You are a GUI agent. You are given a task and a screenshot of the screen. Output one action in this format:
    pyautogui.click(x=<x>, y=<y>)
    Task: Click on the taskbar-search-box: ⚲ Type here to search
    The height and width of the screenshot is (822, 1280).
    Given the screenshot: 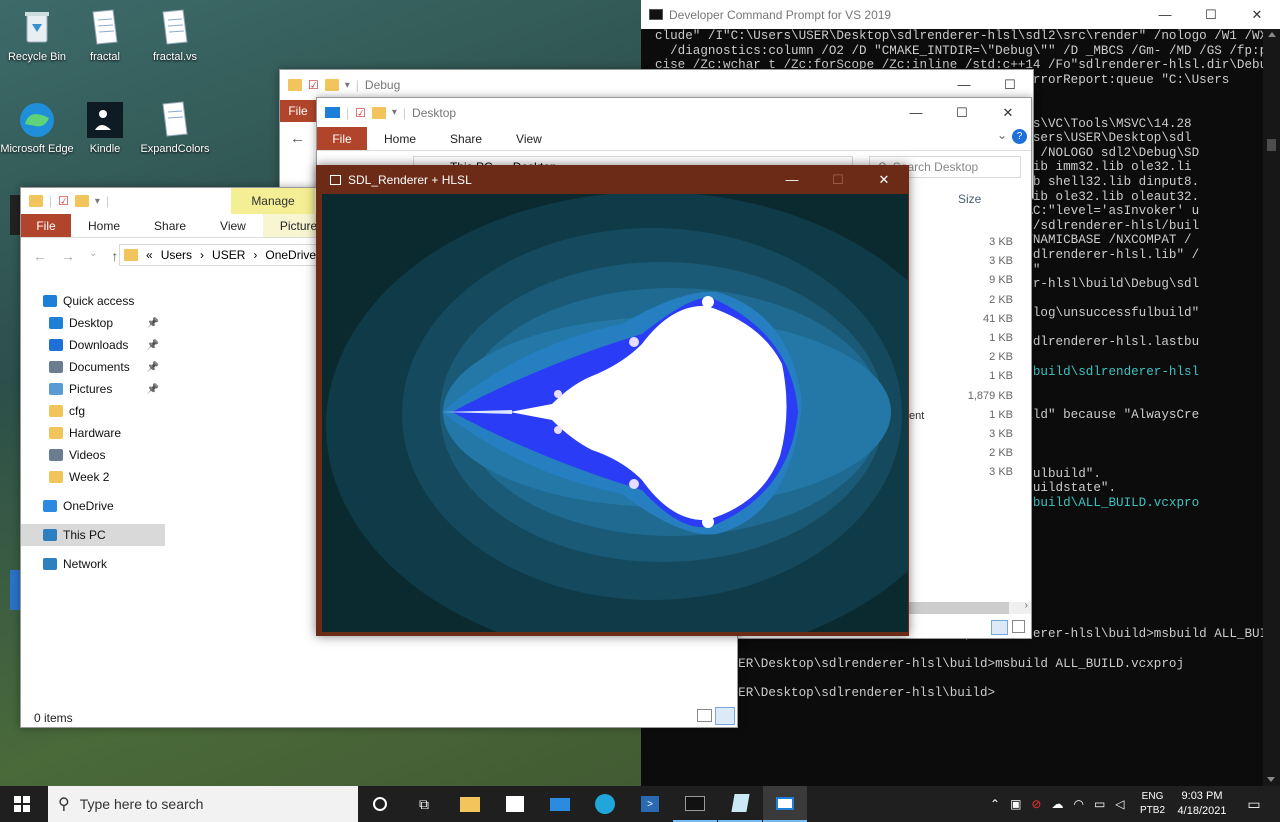 What is the action you would take?
    pyautogui.click(x=203, y=804)
    